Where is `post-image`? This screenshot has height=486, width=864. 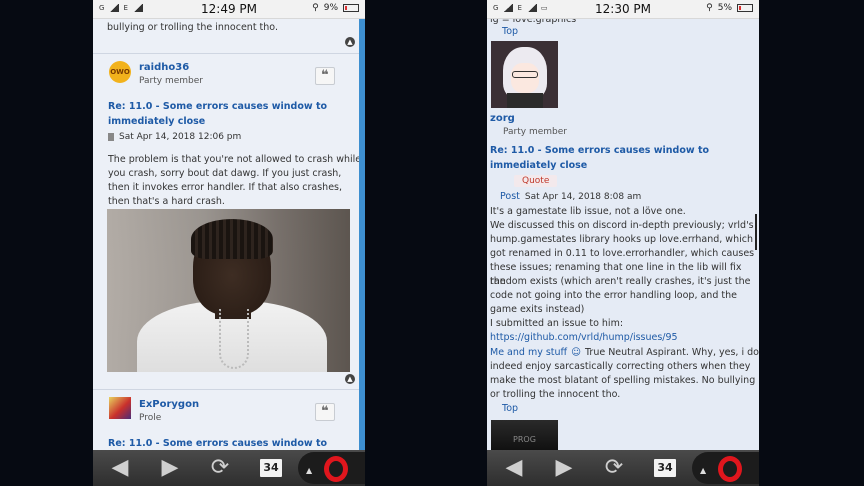
post-image is located at coordinates (228, 290).